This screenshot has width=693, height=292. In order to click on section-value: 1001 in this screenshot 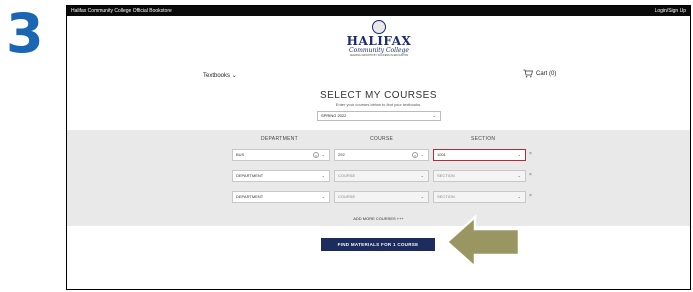, I will do `click(441, 154)`.